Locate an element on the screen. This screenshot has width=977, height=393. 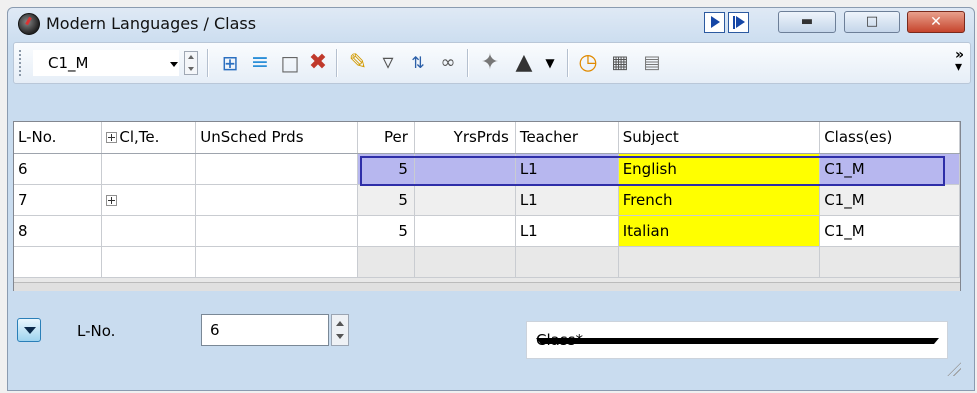
col-header-classes: Class(es) is located at coordinates (889, 138).